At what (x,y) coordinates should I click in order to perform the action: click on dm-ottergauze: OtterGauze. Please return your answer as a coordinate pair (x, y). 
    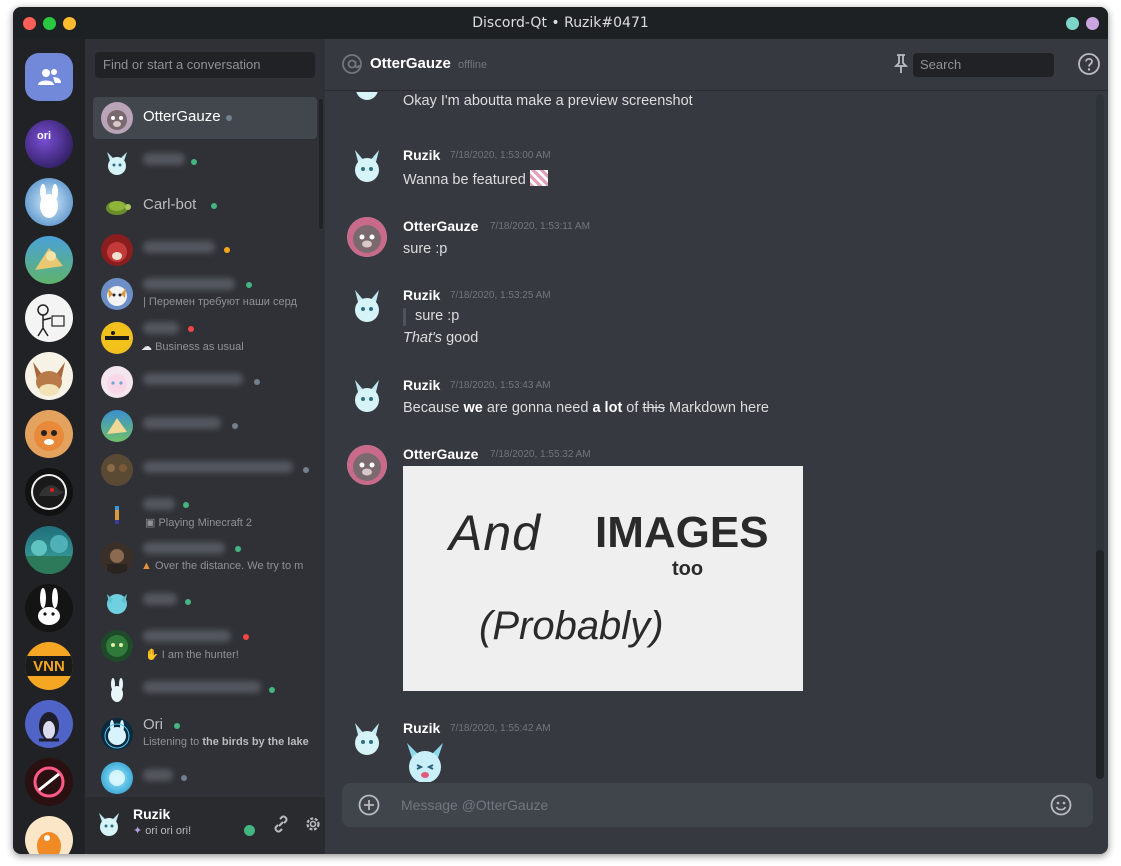
    Looking at the image, I should click on (205, 118).